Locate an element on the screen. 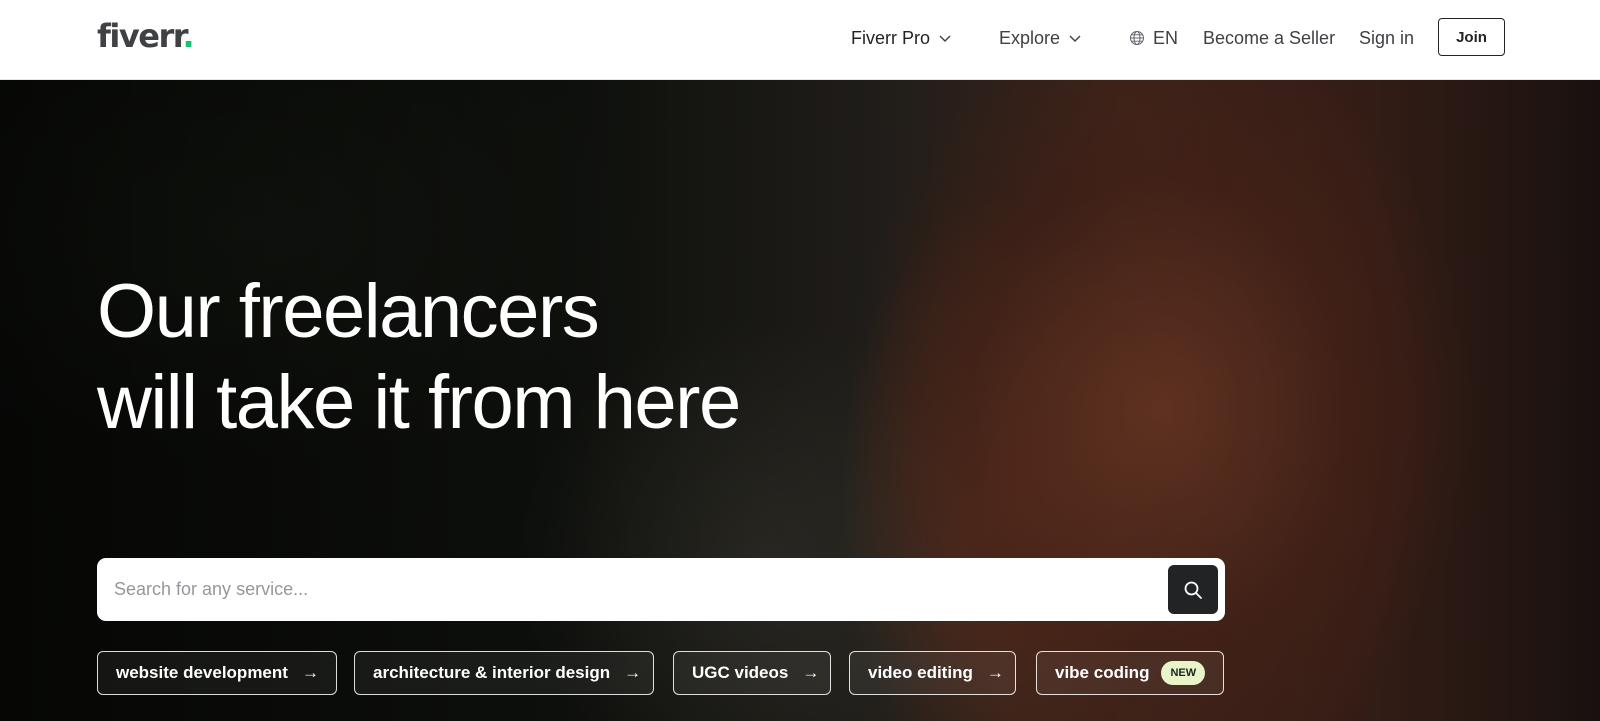 The height and width of the screenshot is (721, 1600). nav-explore: Explore is located at coordinates (1040, 38).